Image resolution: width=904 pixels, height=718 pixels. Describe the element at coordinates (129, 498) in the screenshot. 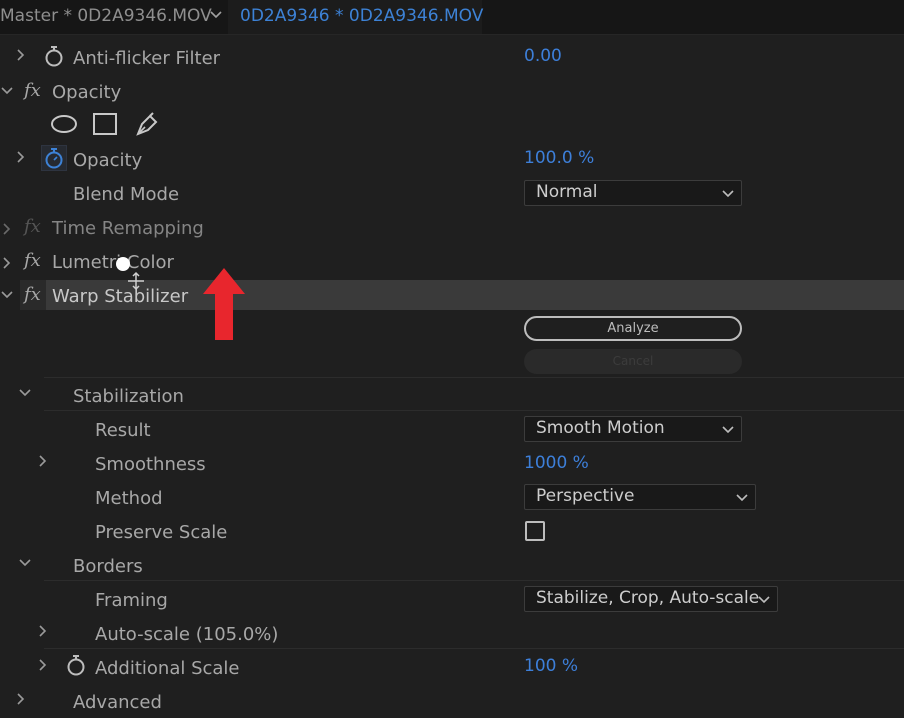

I see `method-label: Method` at that location.